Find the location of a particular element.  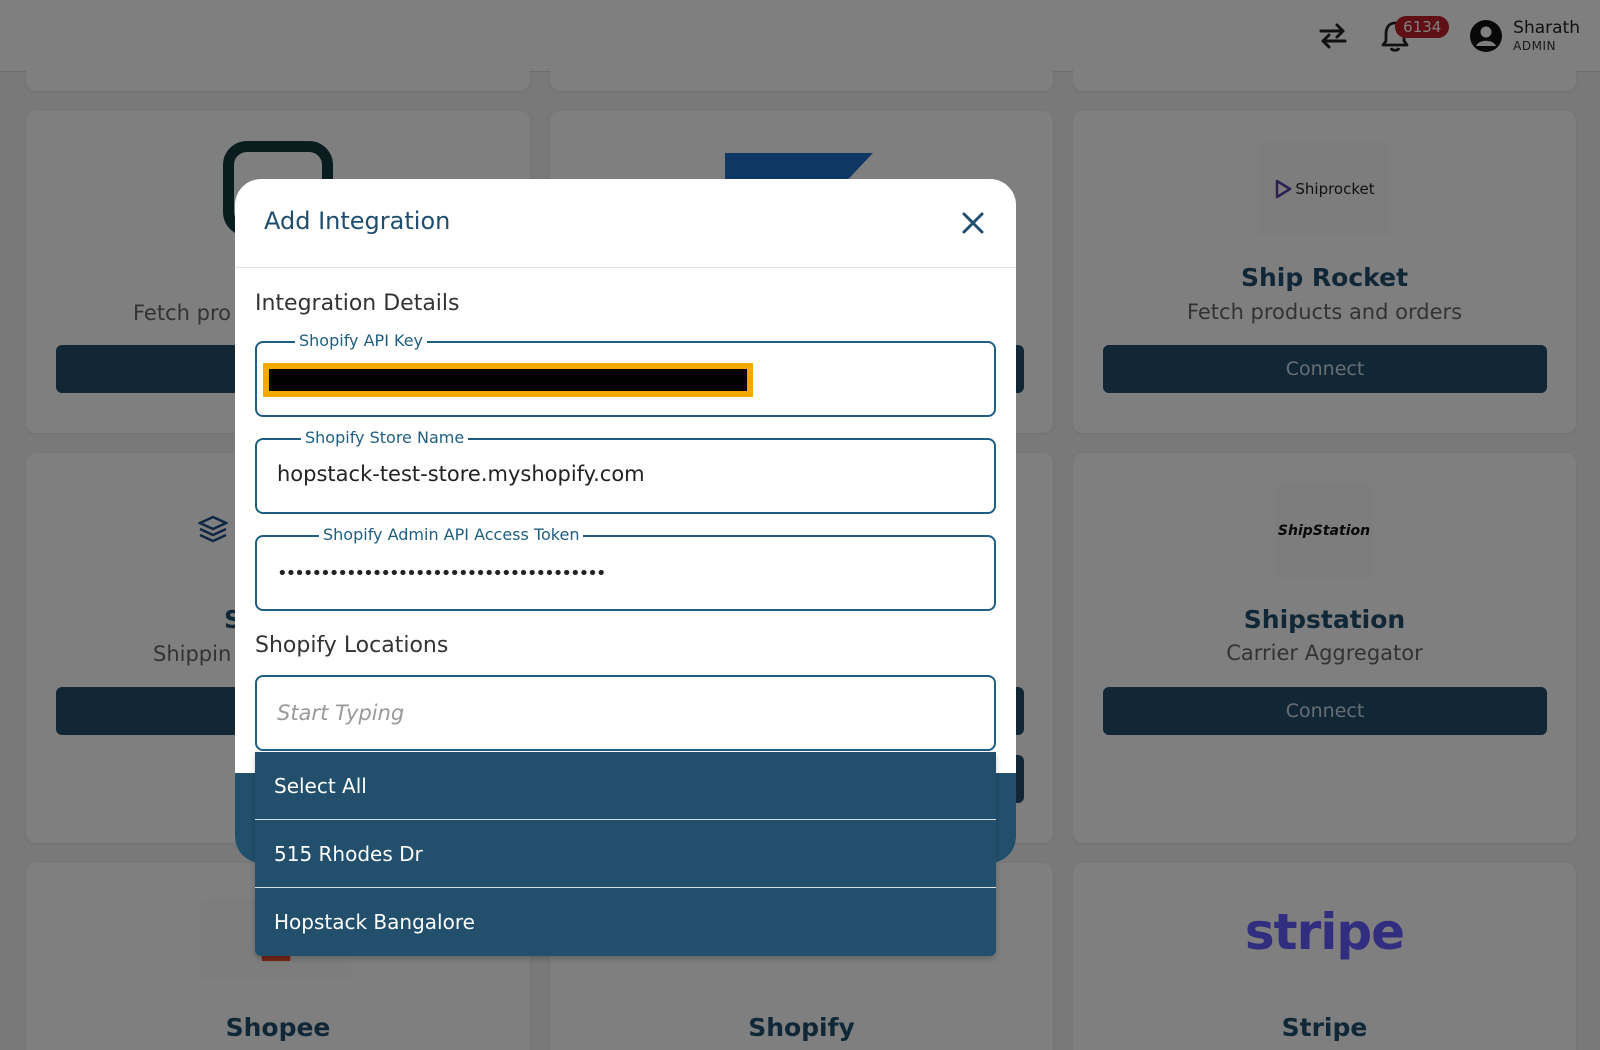

section-title-integration-details: Integration Details is located at coordinates (357, 303).